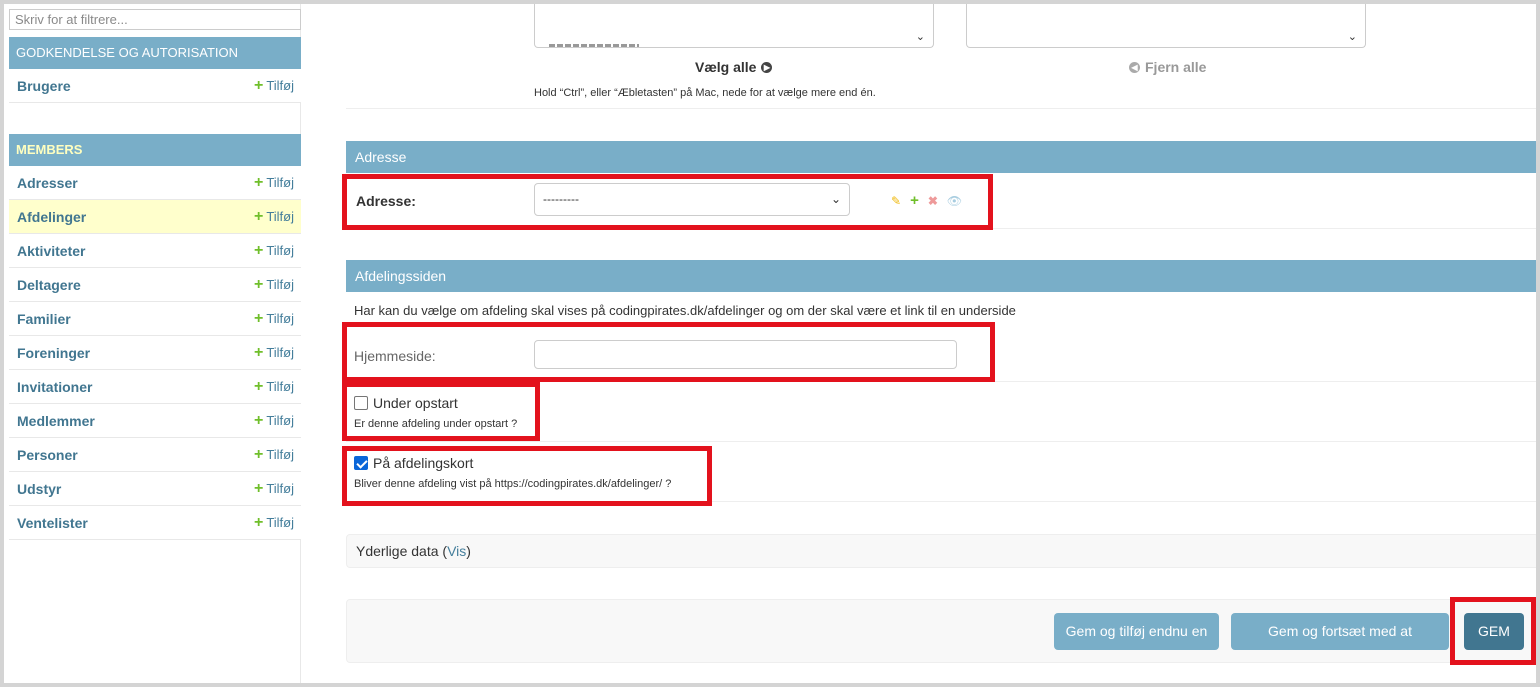 This screenshot has width=1540, height=687. I want to click on show-extra-link: Vis, so click(456, 551).